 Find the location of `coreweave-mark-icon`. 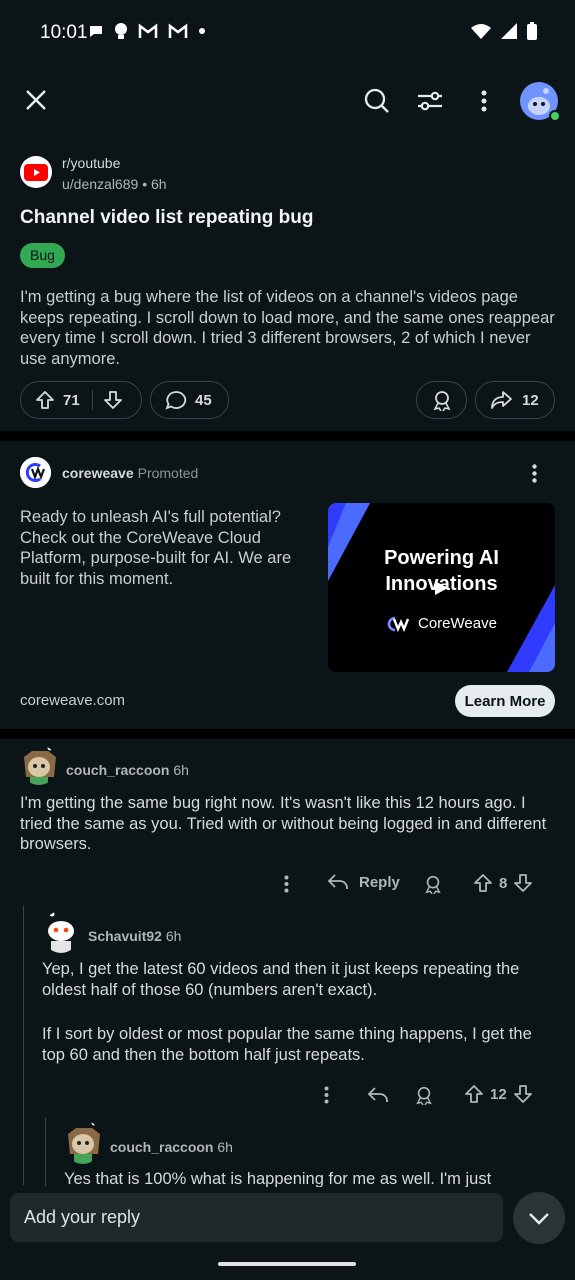

coreweave-mark-icon is located at coordinates (398, 624).